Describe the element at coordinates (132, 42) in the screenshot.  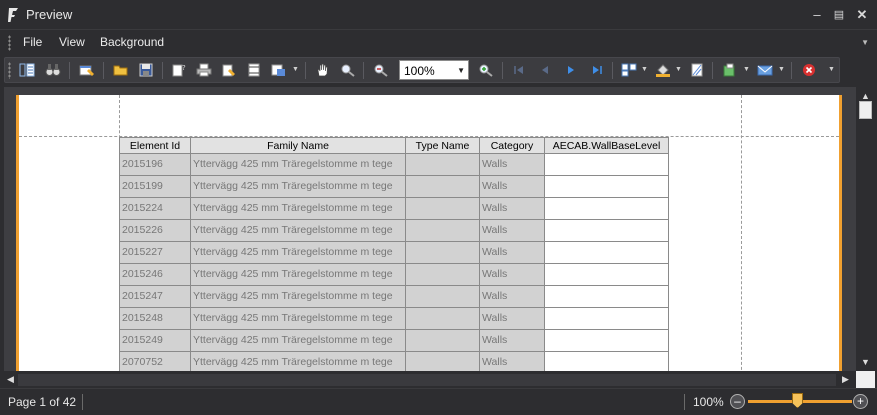
I see `menu-background: Background` at that location.